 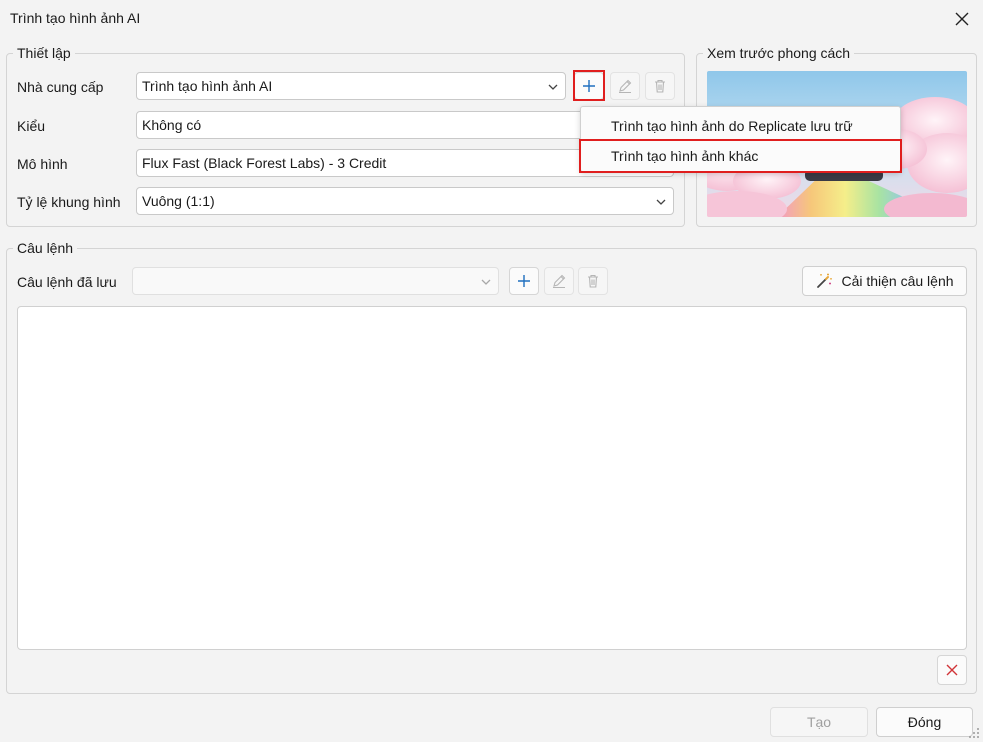 What do you see at coordinates (779, 53) in the screenshot?
I see `preview-legend: Xem trước phong cách` at bounding box center [779, 53].